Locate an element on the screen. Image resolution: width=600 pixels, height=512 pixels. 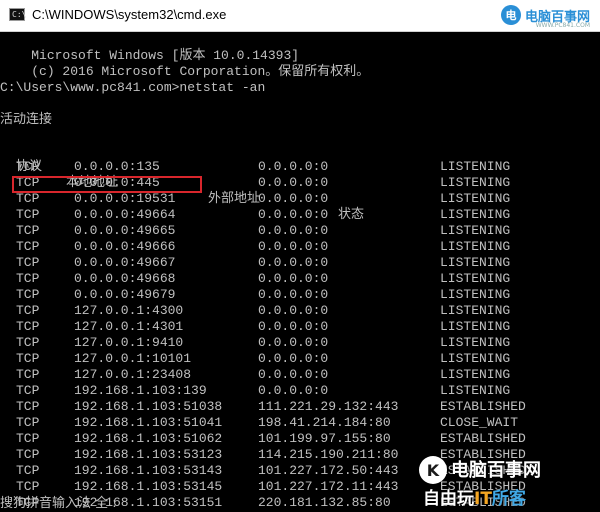
window-title: C:\WINDOWS\system32\cmd.exe is located at coordinates (129, 14).